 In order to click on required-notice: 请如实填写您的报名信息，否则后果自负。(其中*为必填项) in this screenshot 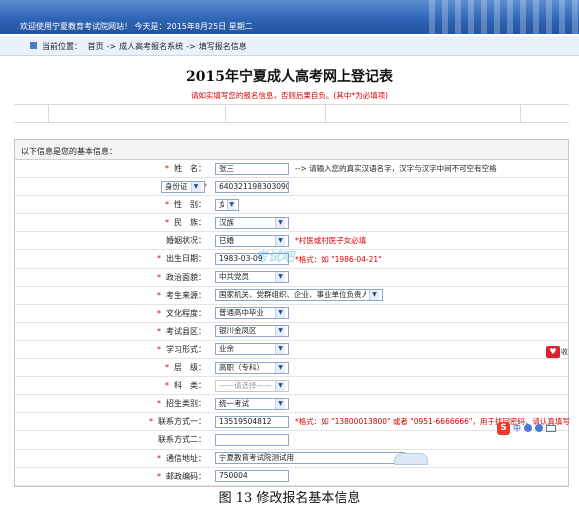, I will do `click(289, 95)`.